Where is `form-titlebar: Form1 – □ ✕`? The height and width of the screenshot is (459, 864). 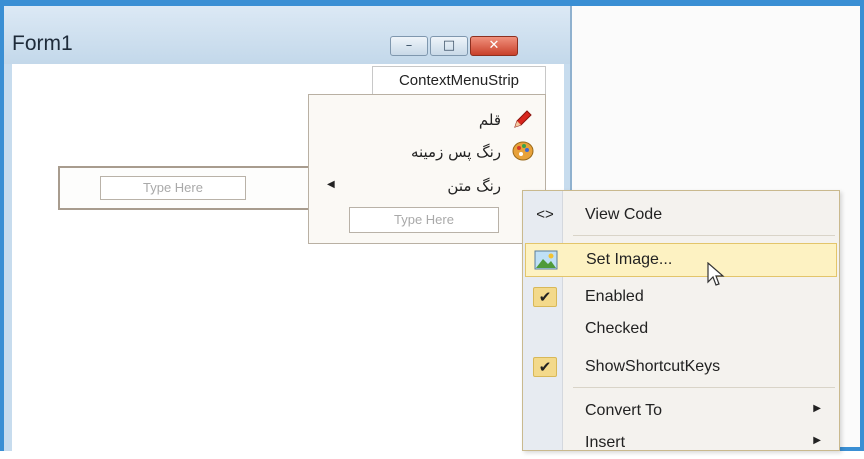
form-titlebar: Form1 – □ ✕ is located at coordinates (287, 35).